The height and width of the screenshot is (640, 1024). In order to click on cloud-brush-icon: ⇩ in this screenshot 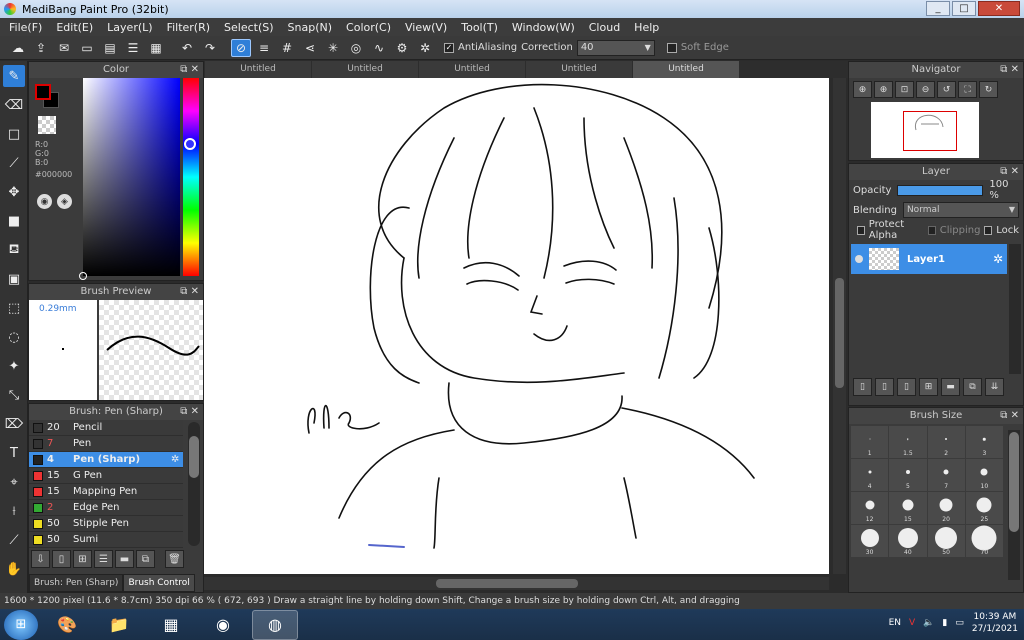, I will do `click(40, 559)`.